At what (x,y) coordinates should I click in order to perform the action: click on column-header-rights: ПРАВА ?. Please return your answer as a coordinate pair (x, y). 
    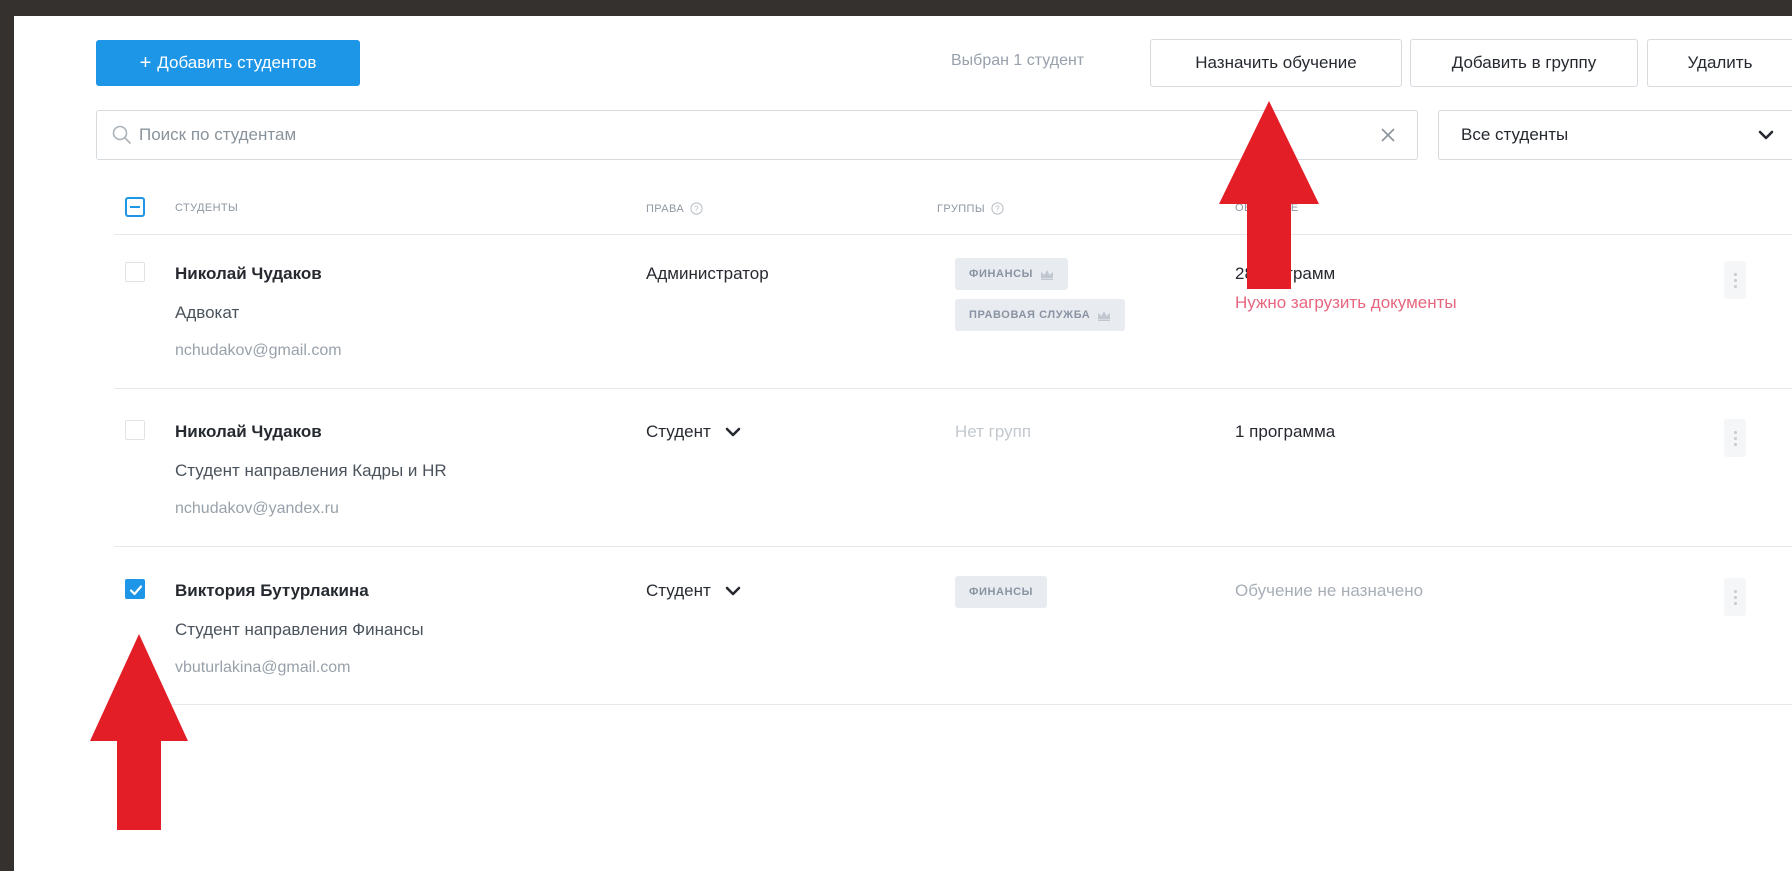
    Looking at the image, I should click on (674, 208).